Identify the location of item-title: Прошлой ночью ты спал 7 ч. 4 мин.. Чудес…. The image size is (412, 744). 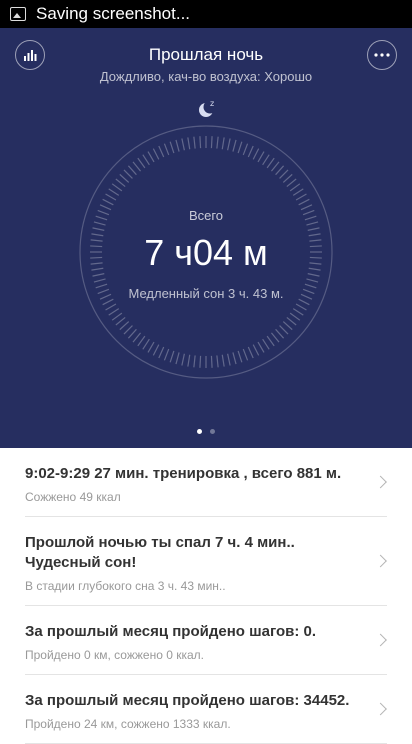
(160, 552).